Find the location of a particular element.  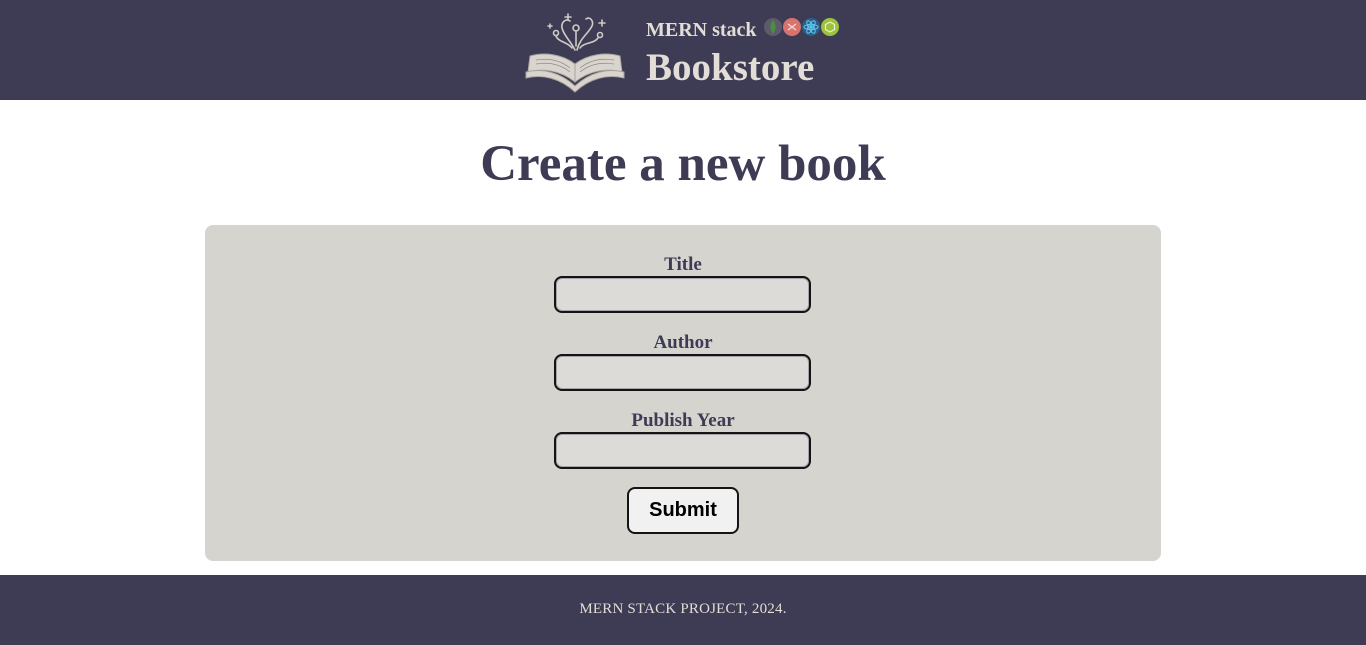

publish-year-label: Publish Year is located at coordinates (683, 420).